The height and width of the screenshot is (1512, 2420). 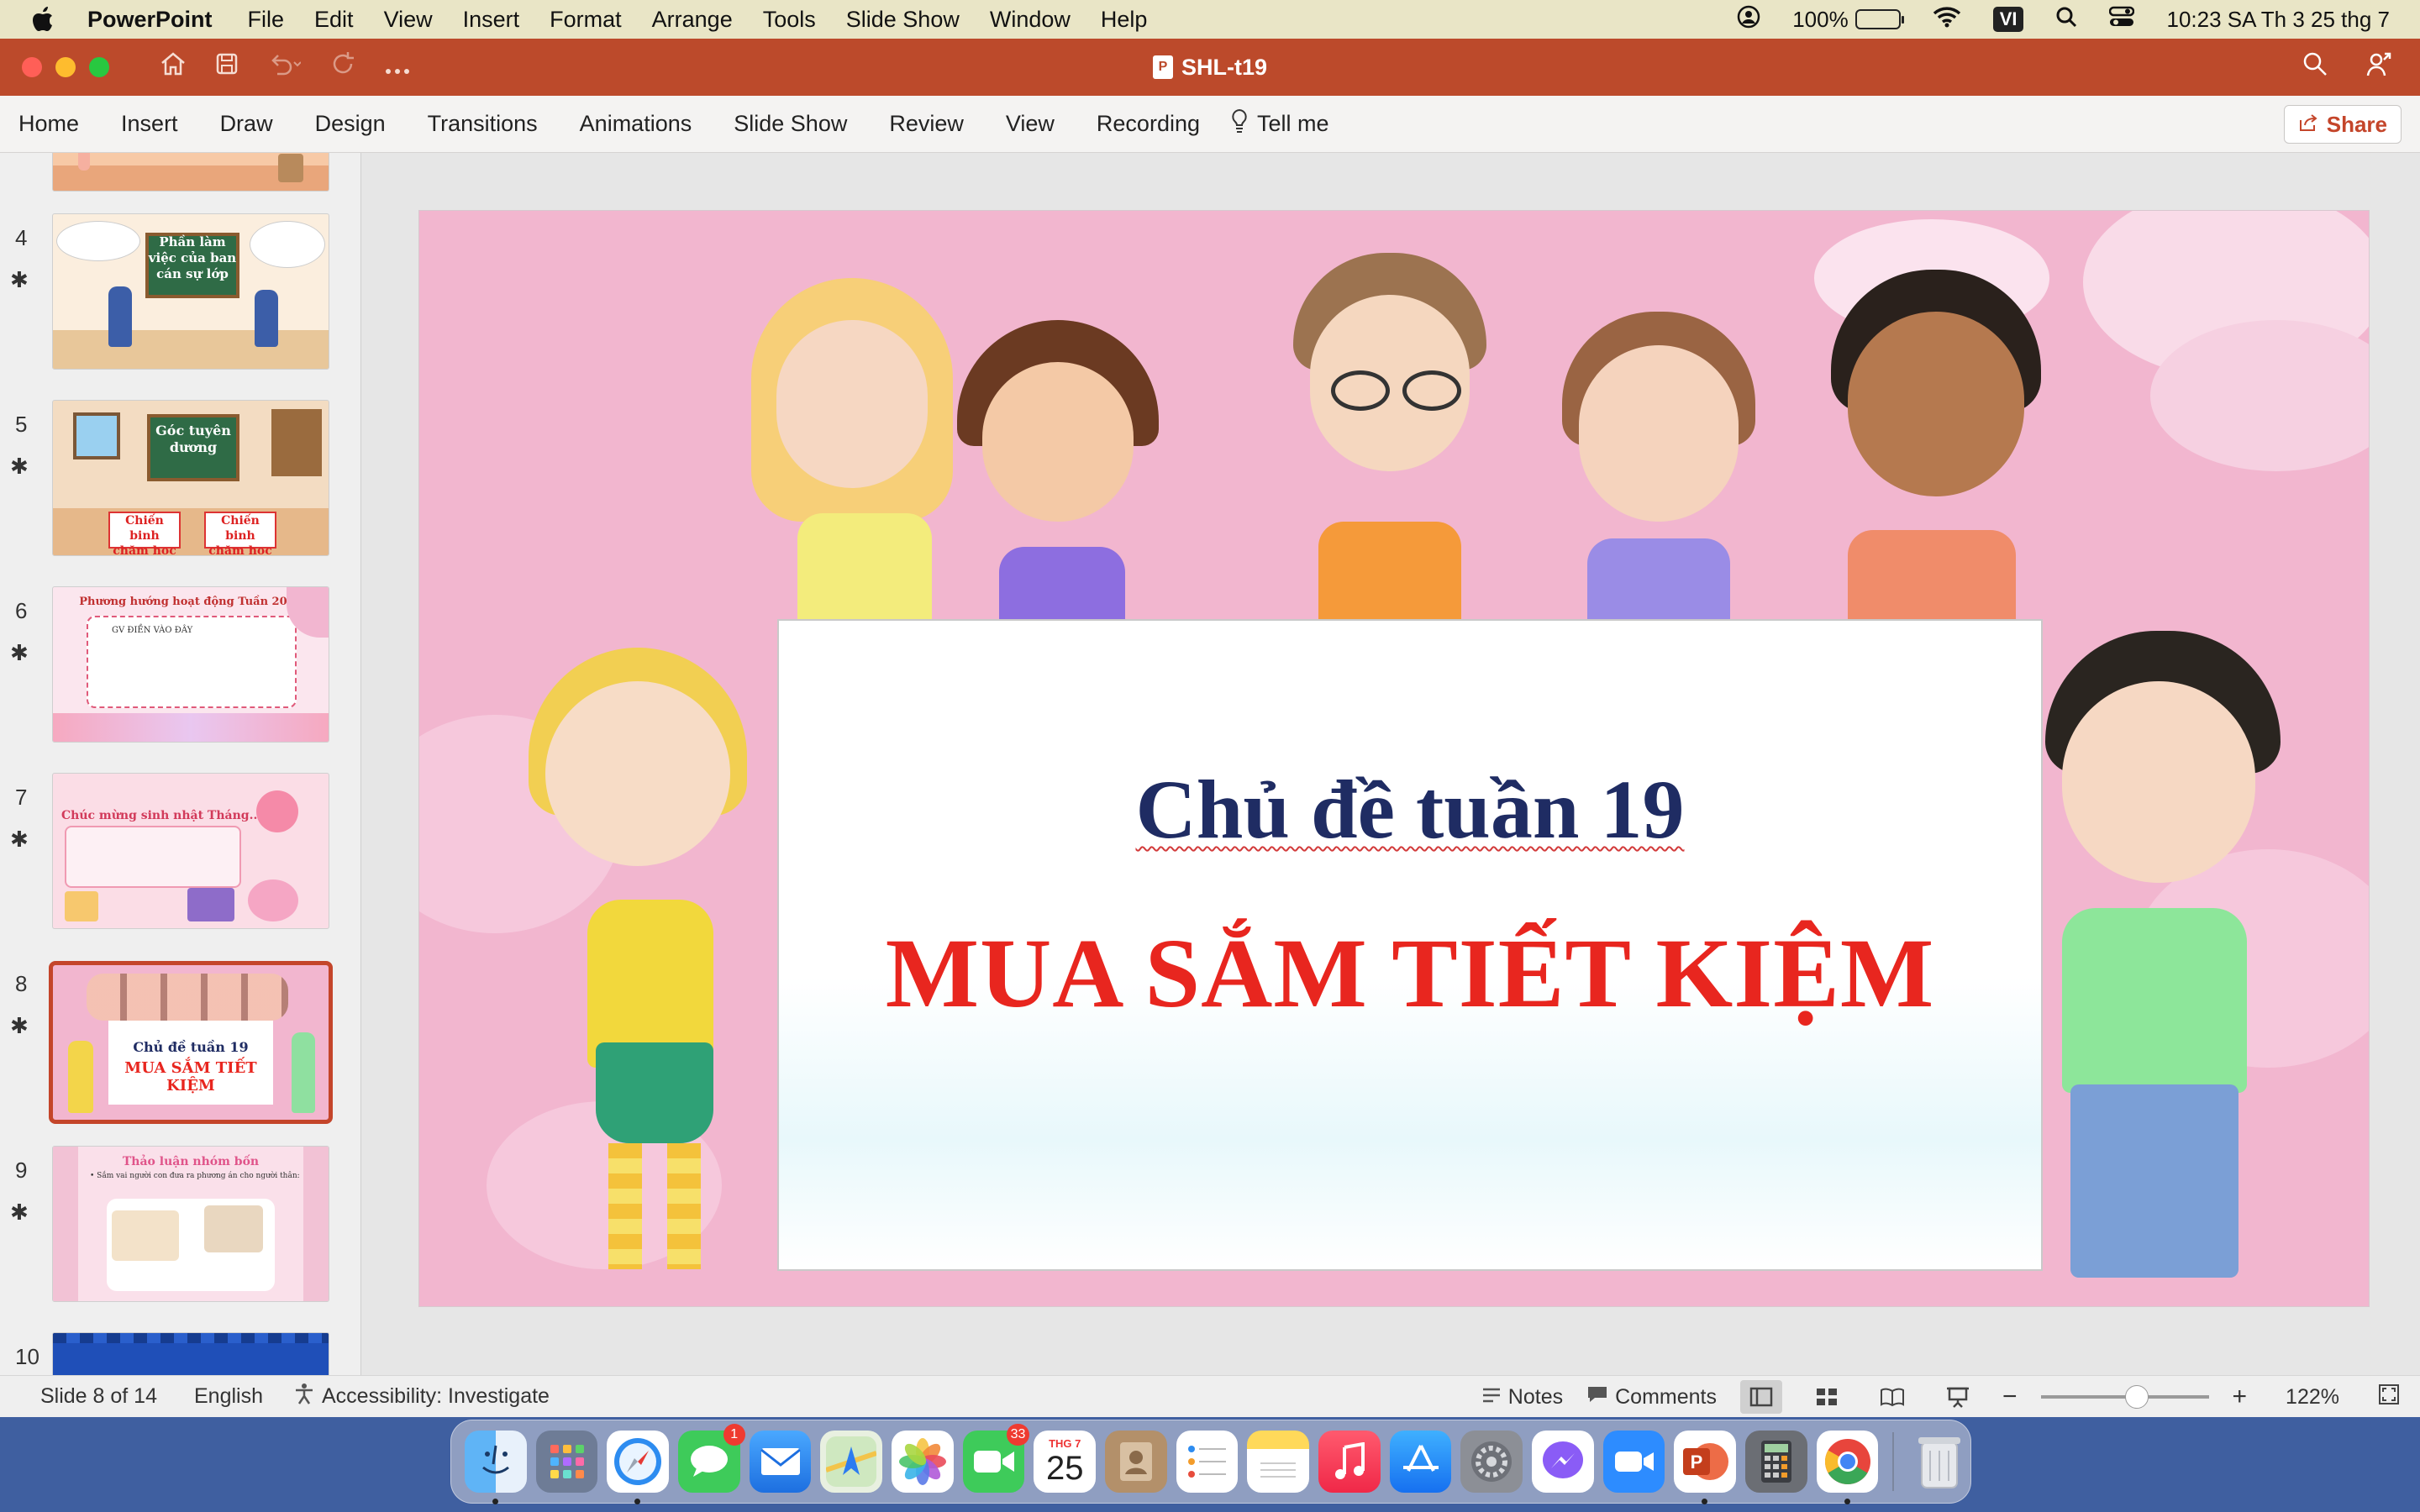 I want to click on normal-view-button, so click(x=1760, y=1397).